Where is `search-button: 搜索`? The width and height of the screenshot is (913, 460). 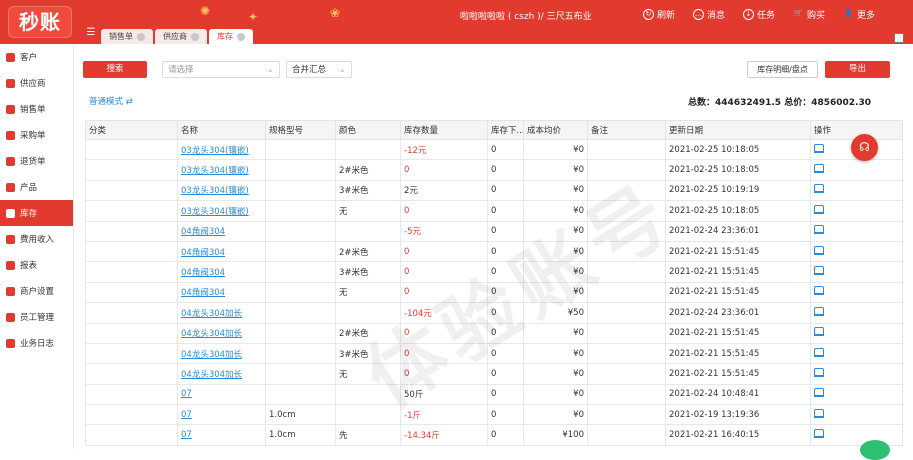 search-button: 搜索 is located at coordinates (115, 69).